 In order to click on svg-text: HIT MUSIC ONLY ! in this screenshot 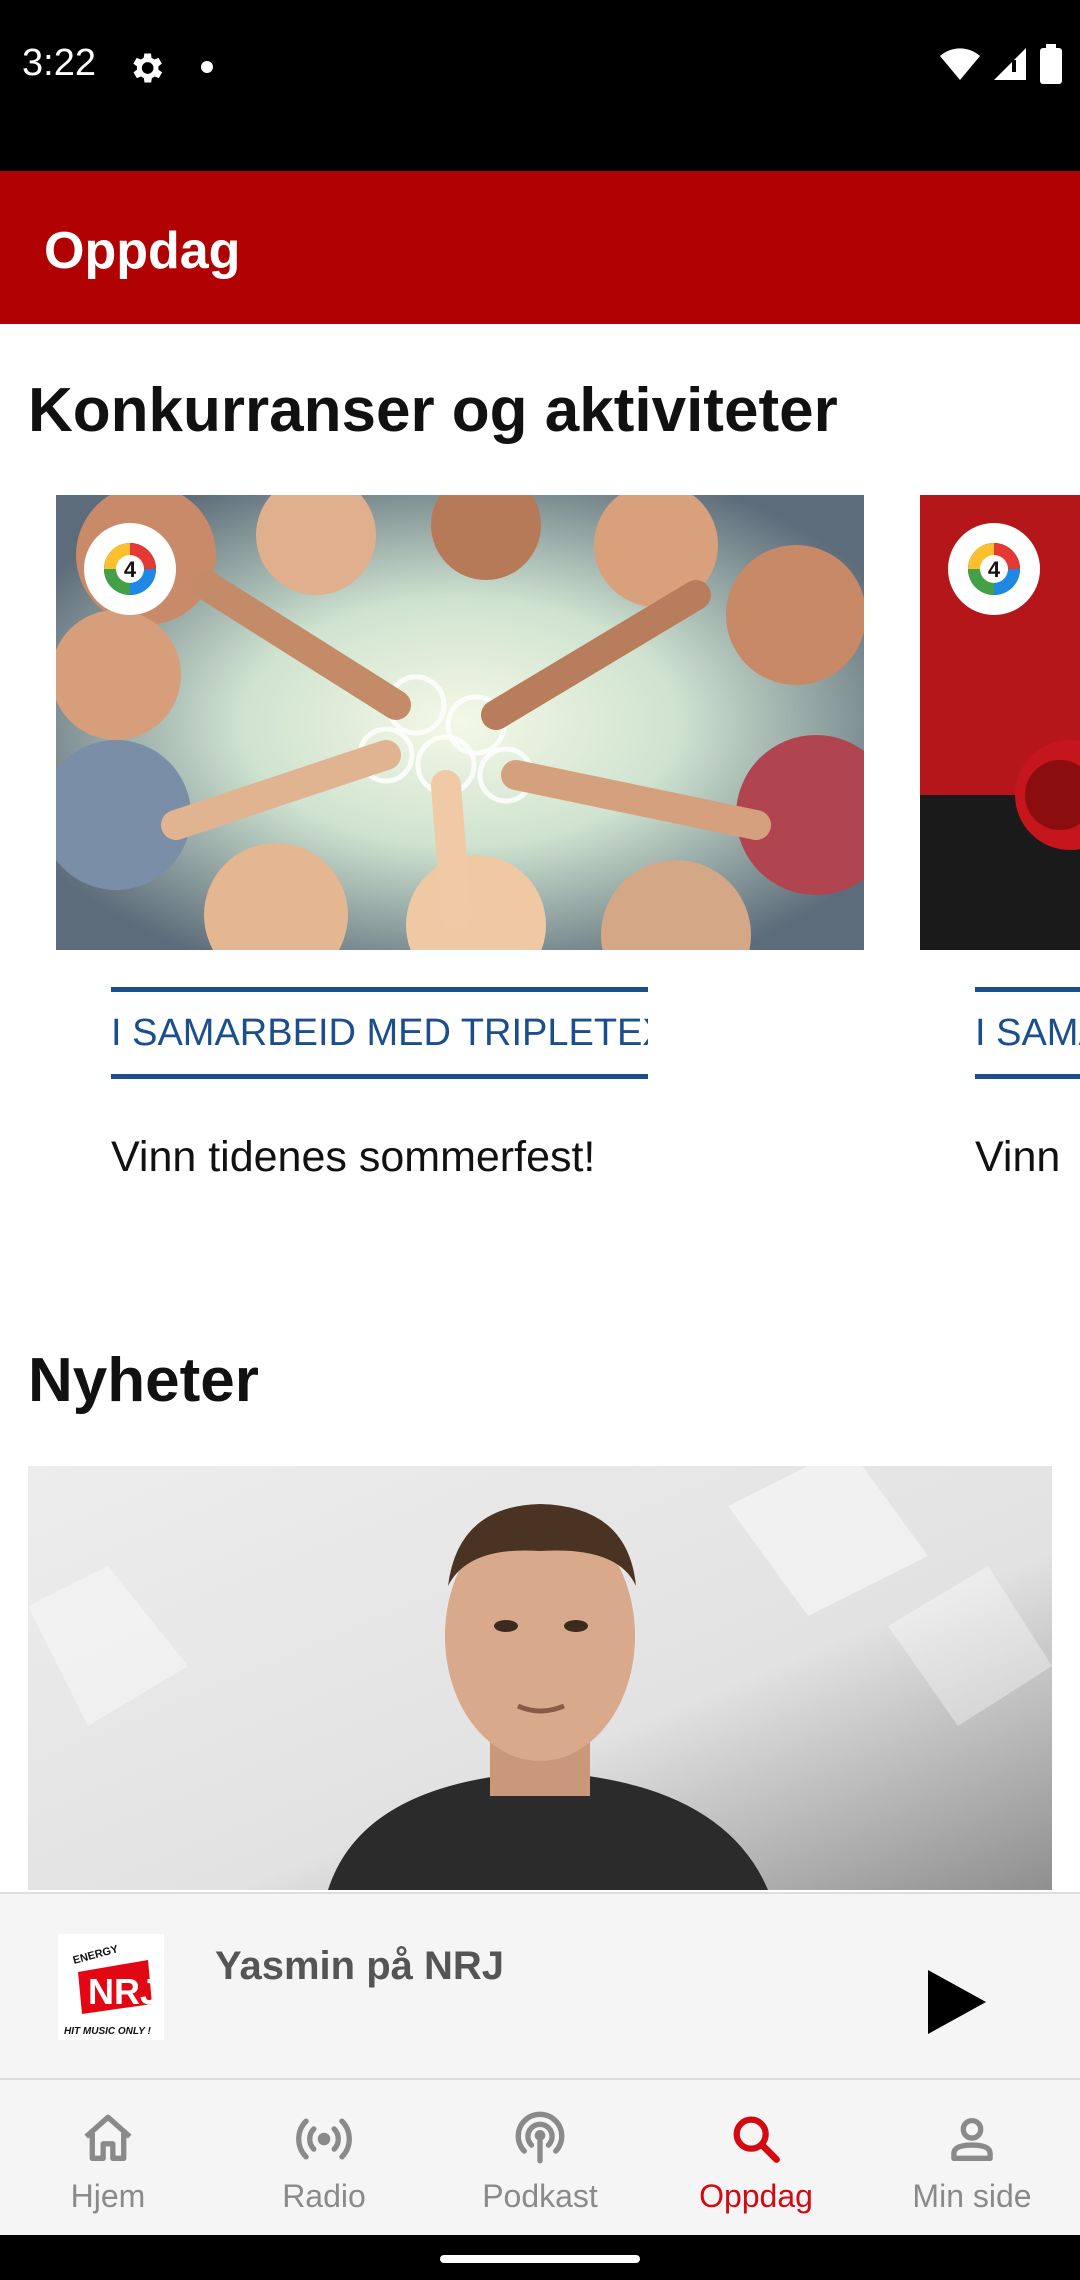, I will do `click(108, 2031)`.